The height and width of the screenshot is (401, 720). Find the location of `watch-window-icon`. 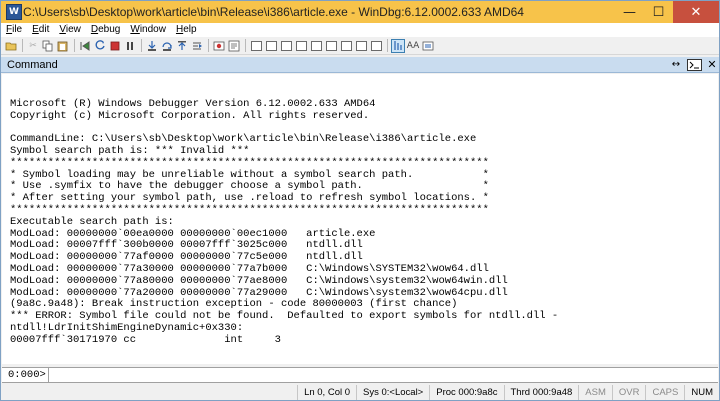

watch-window-icon is located at coordinates (271, 46).